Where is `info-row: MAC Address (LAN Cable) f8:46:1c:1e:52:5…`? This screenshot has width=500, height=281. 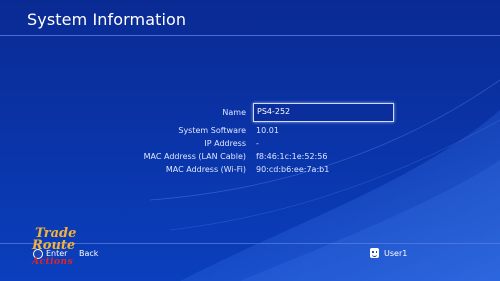
info-row: MAC Address (LAN Cable) f8:46:1c:1e:52:5… is located at coordinates (250, 158).